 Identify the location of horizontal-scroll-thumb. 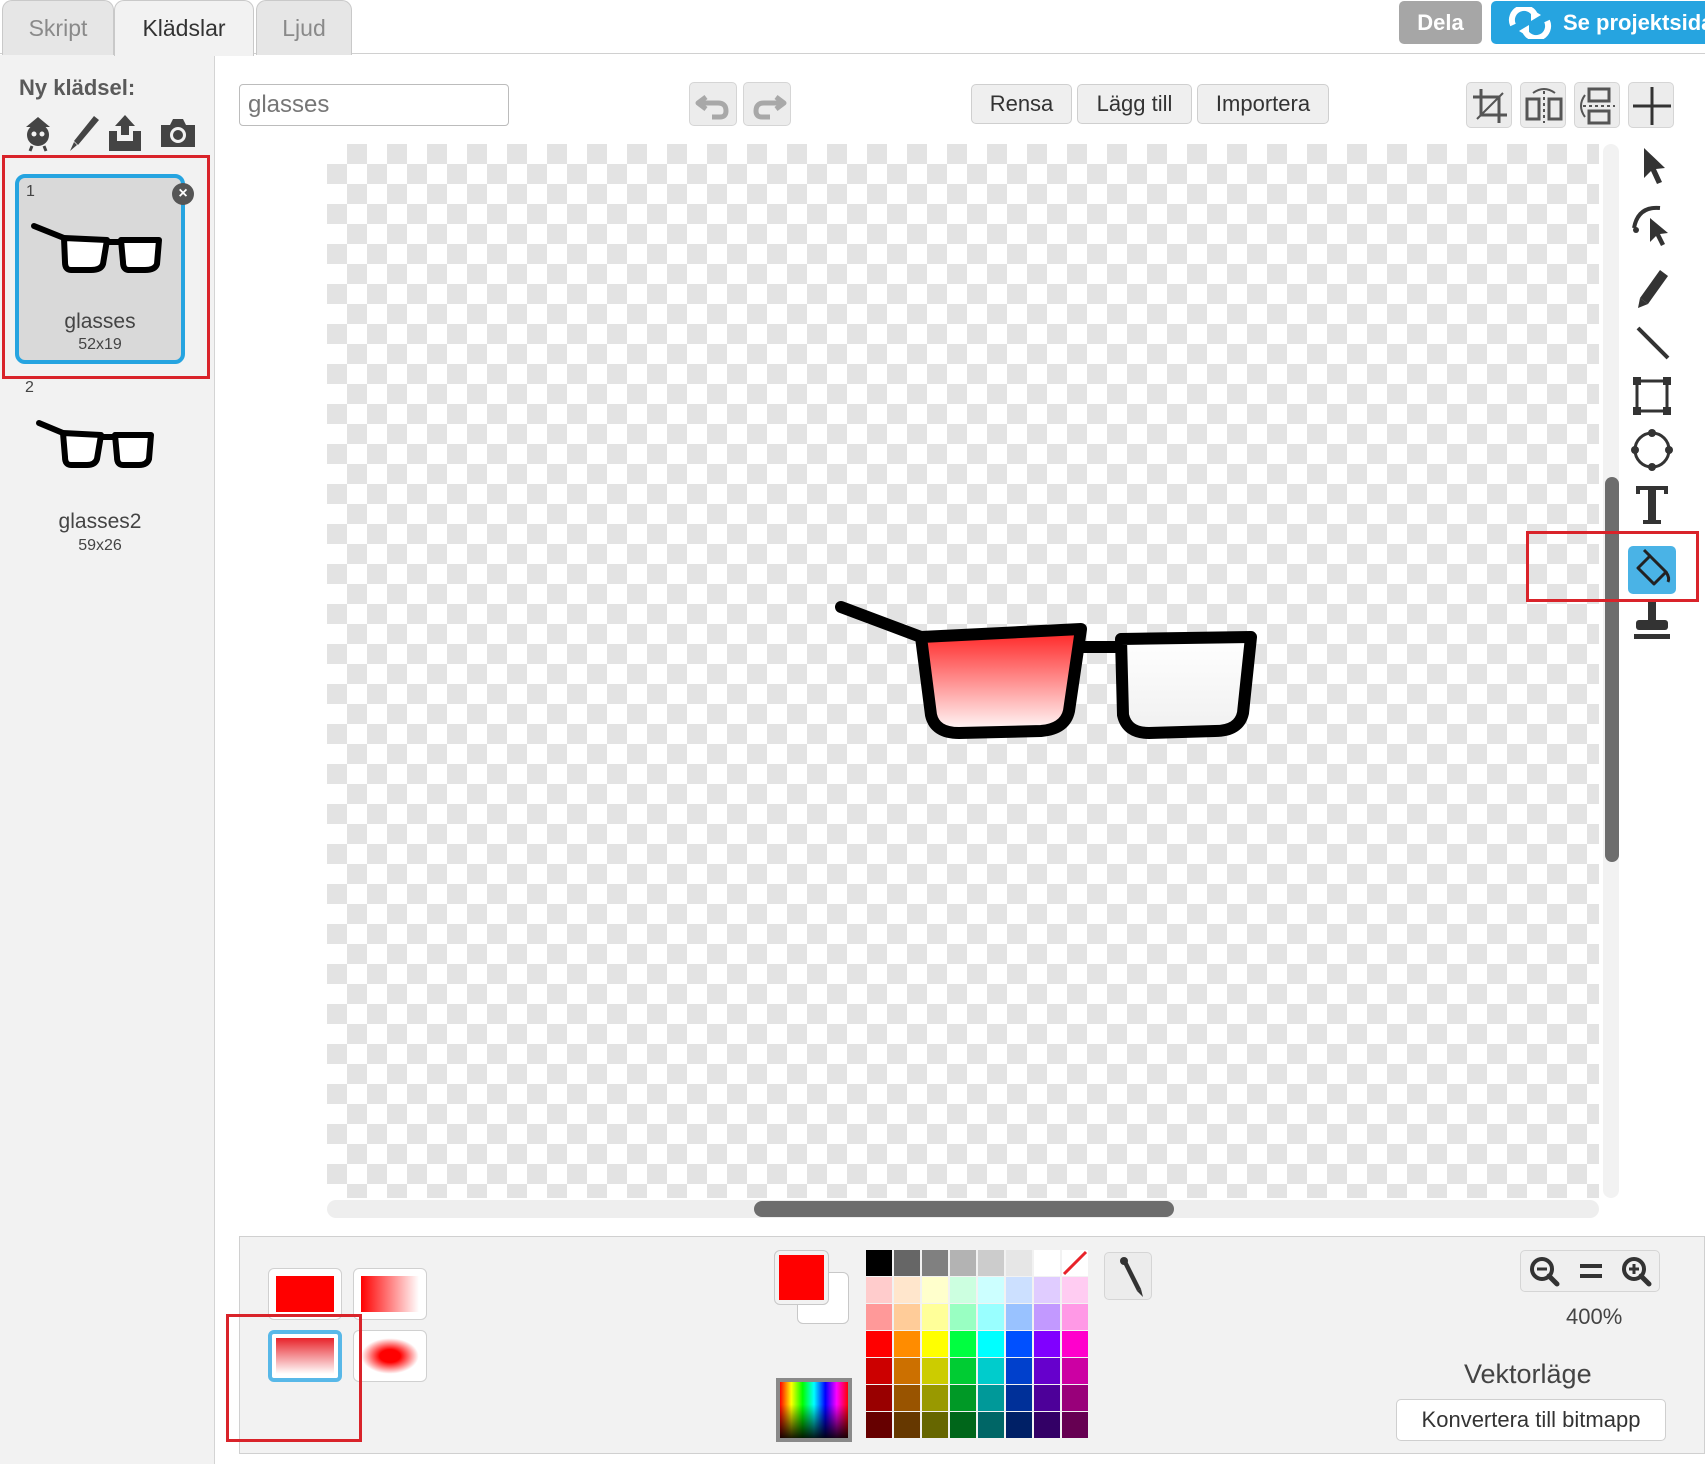
(964, 1209).